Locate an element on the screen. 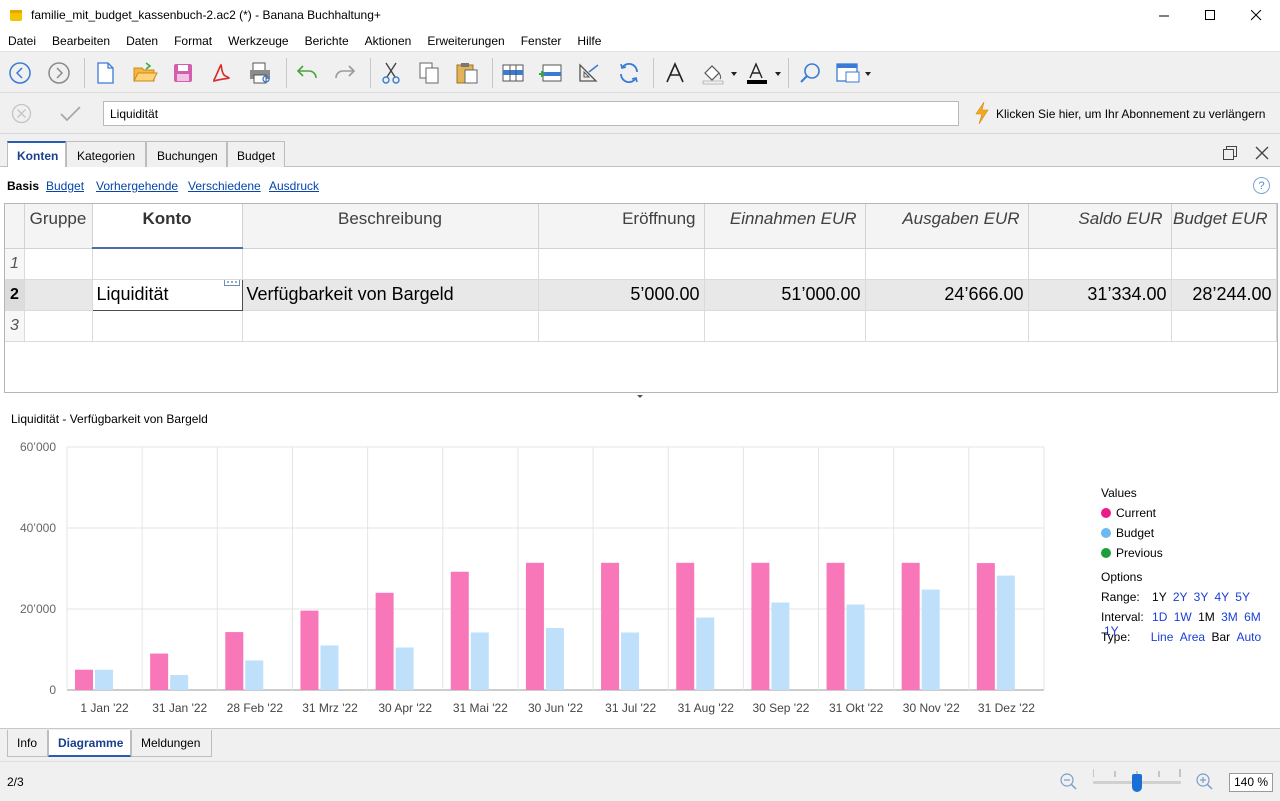  column-header-einnahmen: Einnahmen EUR is located at coordinates (785, 226).